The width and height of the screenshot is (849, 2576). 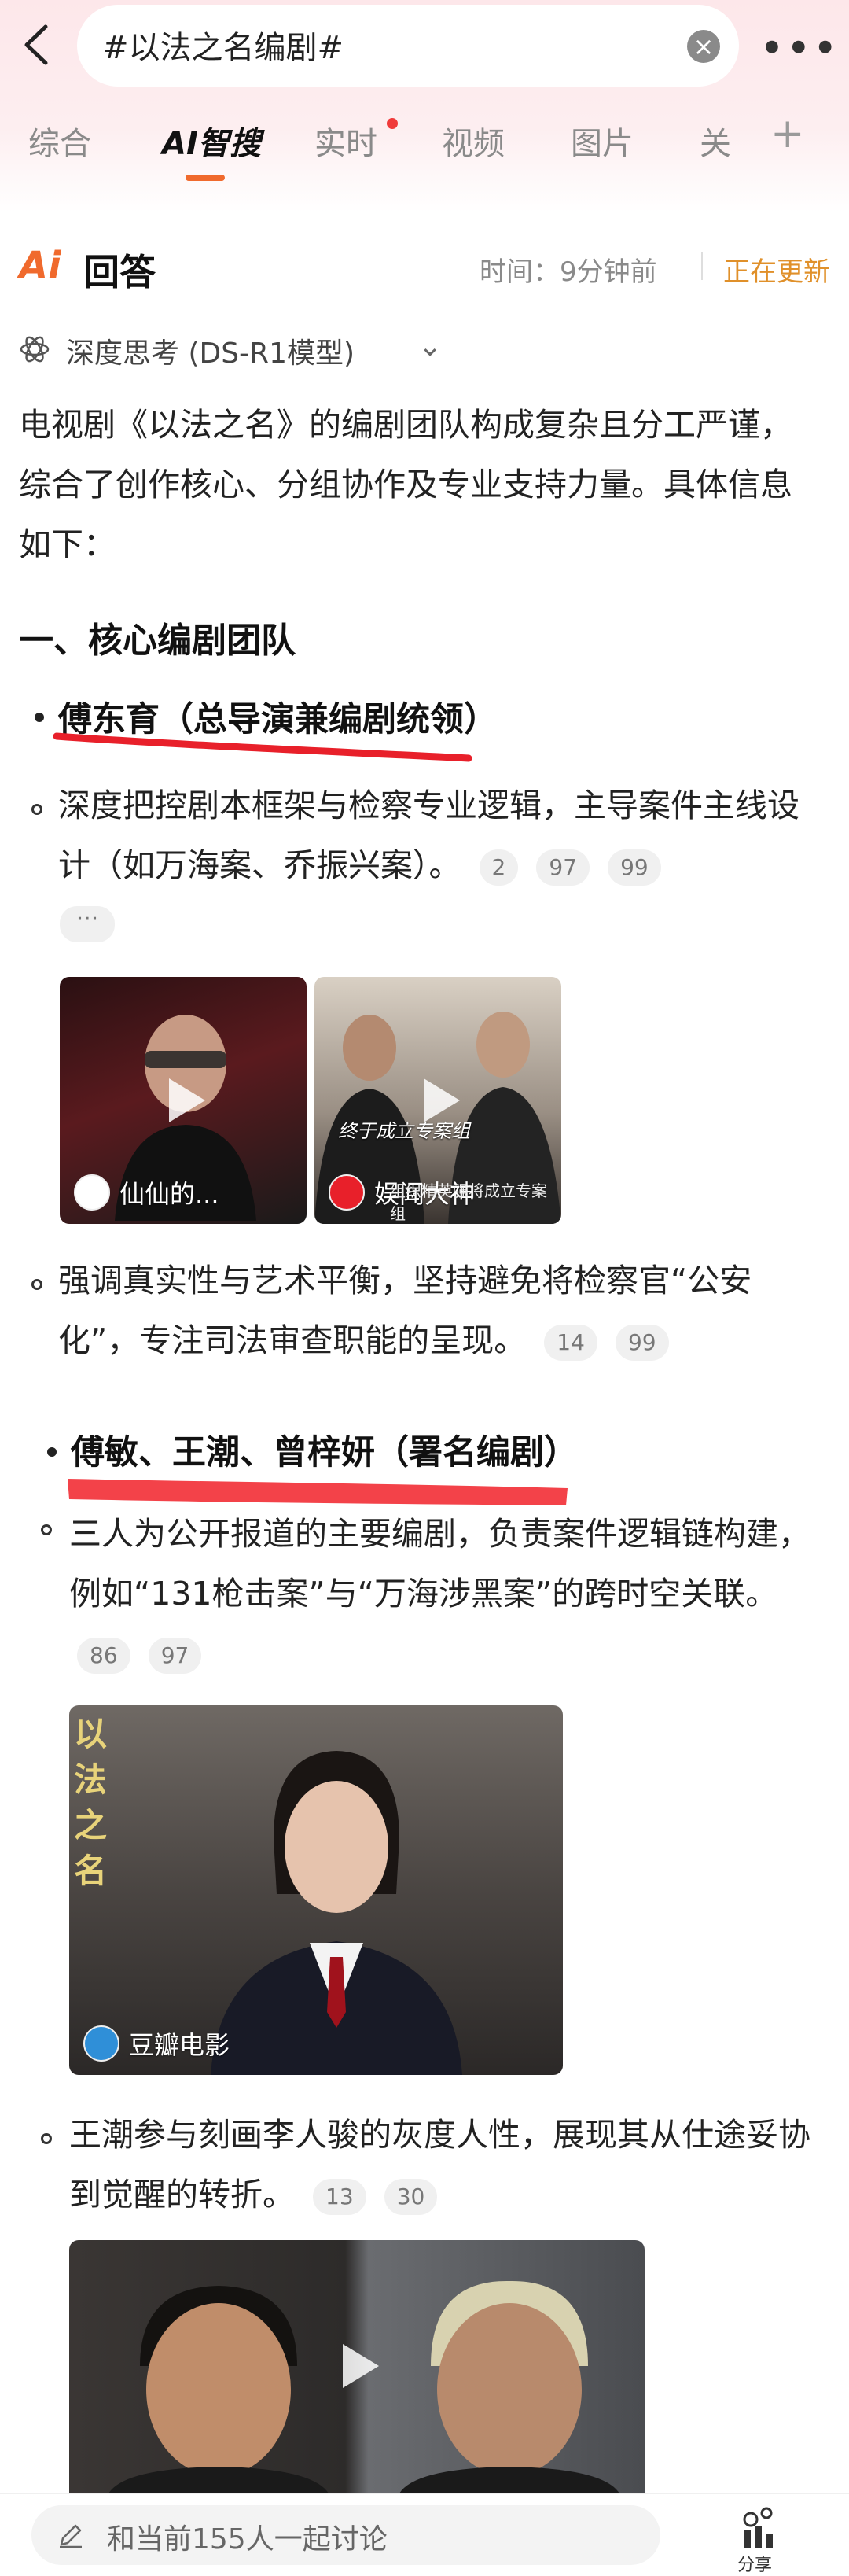 What do you see at coordinates (428, 835) in the screenshot?
I see `bullet1-detail-1-text: 深度把控剧本框架与检察专业逻辑，主导案件主线设计（如万海案、乔振兴案）。` at bounding box center [428, 835].